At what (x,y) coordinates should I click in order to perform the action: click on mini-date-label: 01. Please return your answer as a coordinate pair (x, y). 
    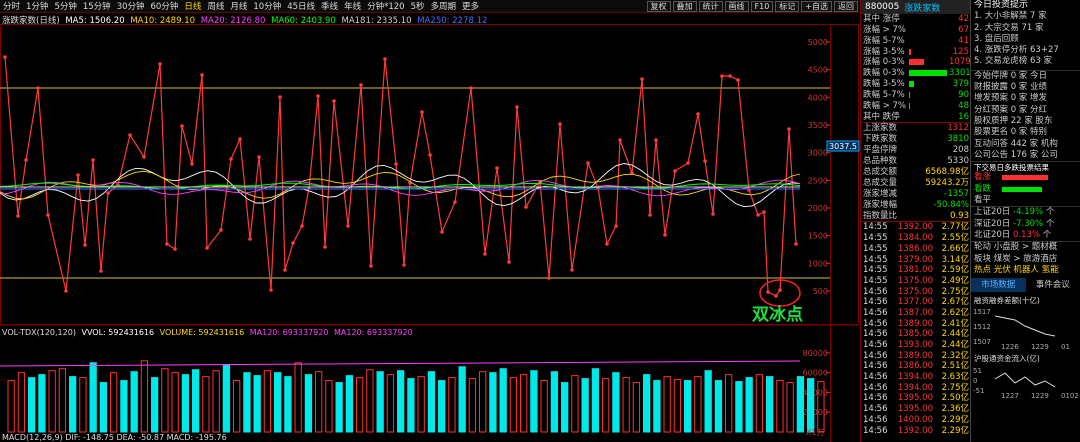
    Looking at the image, I should click on (1065, 346).